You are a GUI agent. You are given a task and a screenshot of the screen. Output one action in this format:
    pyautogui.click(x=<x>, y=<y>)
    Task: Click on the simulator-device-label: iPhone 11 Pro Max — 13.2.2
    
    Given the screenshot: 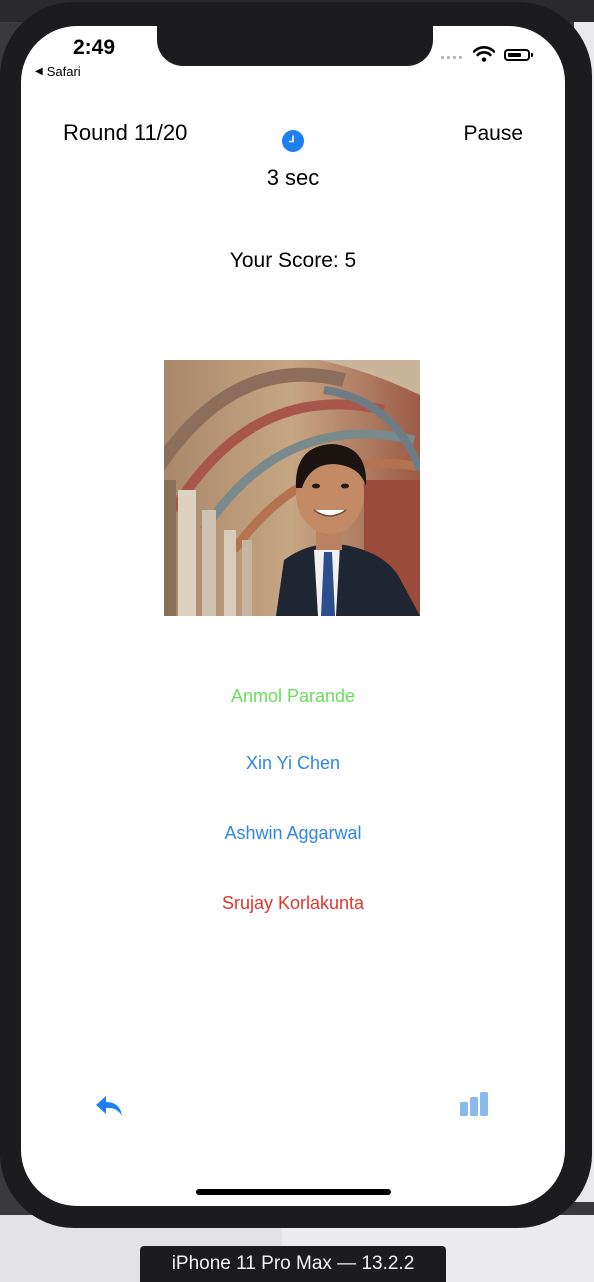 What is the action you would take?
    pyautogui.click(x=293, y=1264)
    